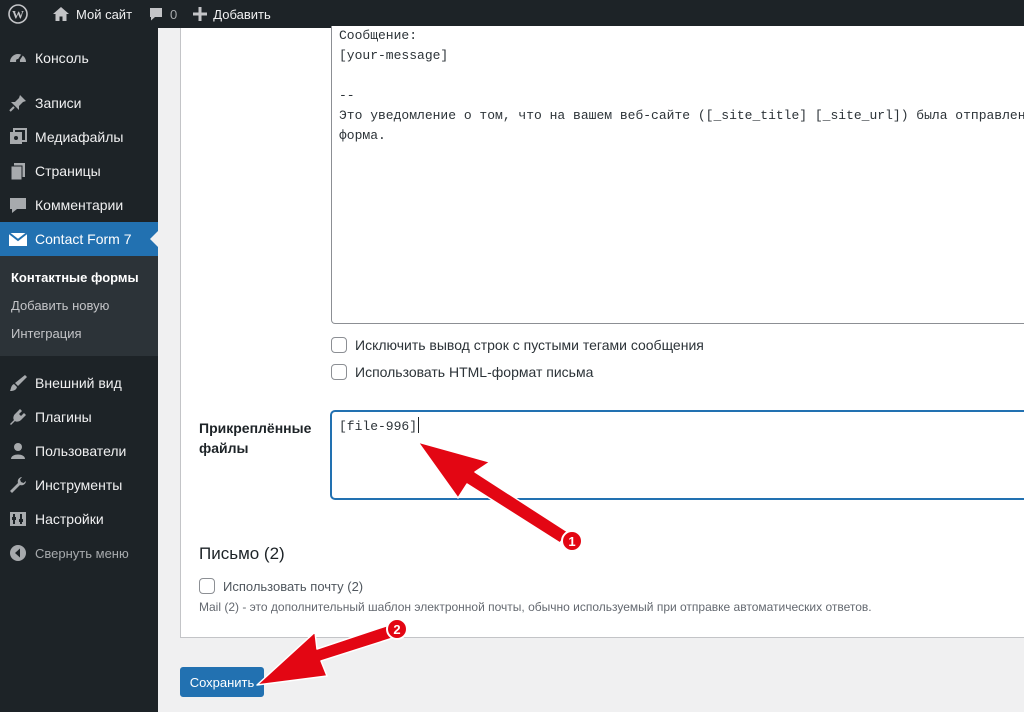 The width and height of the screenshot is (1024, 712). What do you see at coordinates (62, 58) in the screenshot?
I see `menu-label: Консоль` at bounding box center [62, 58].